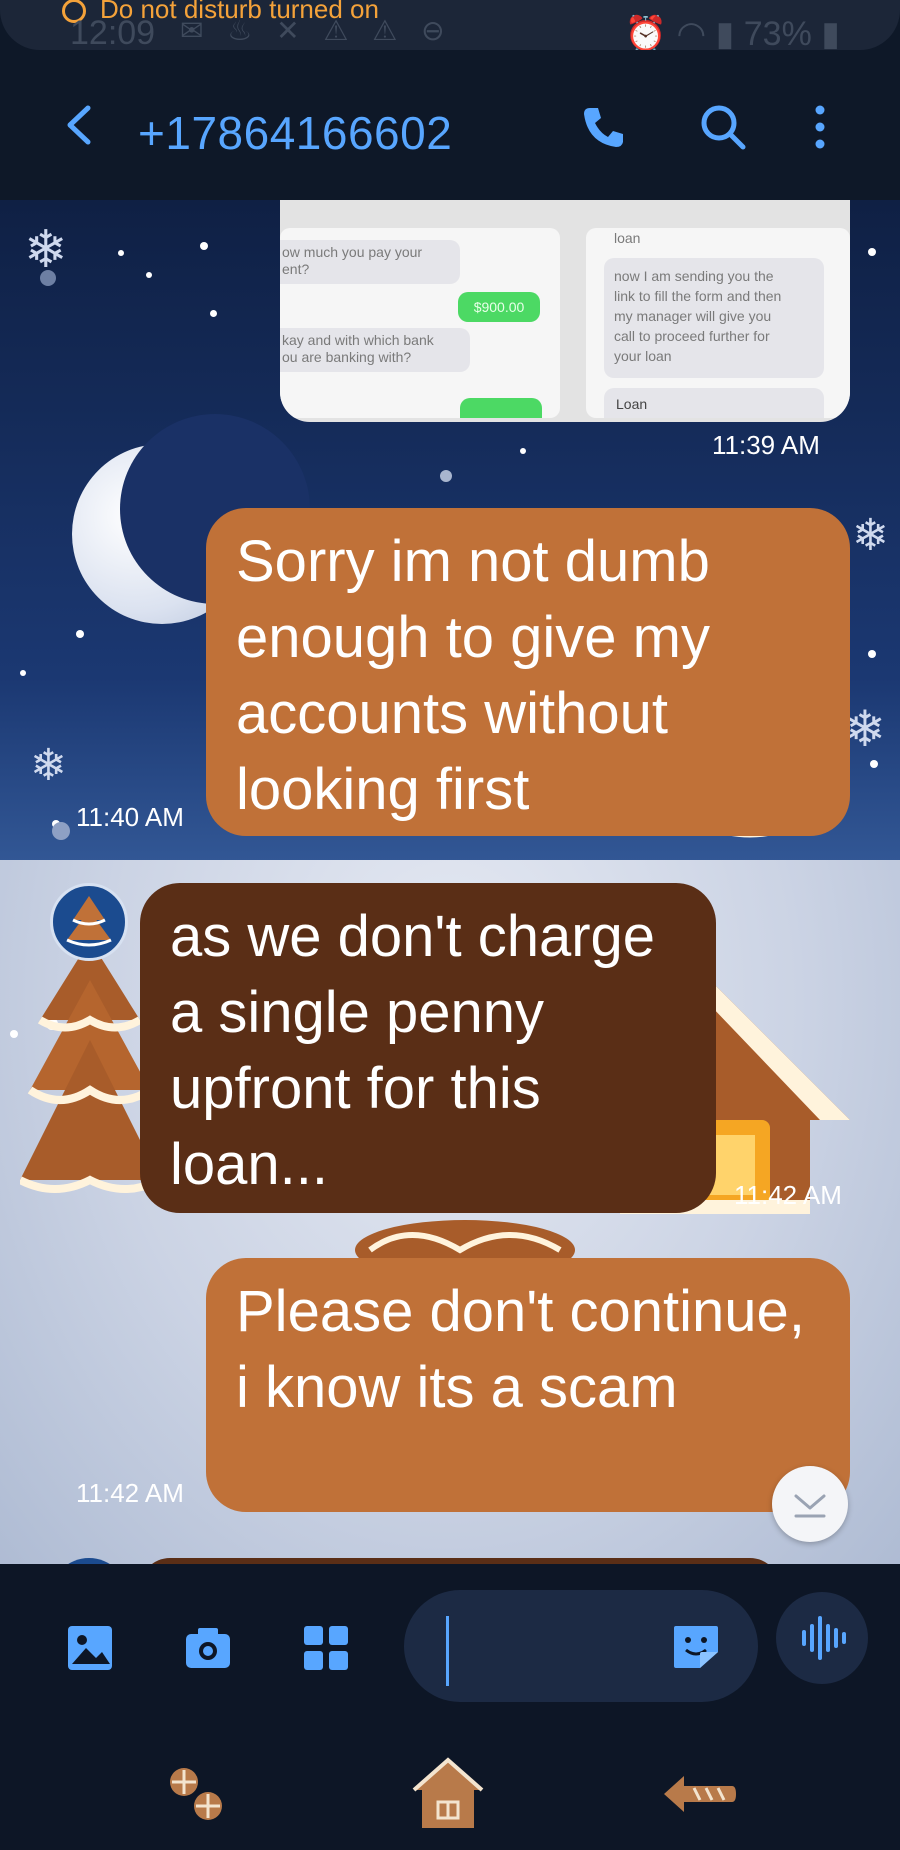  Describe the element at coordinates (528, 1385) in the screenshot. I see `outgoing-message: Please don't continue, i know its a scam` at that location.